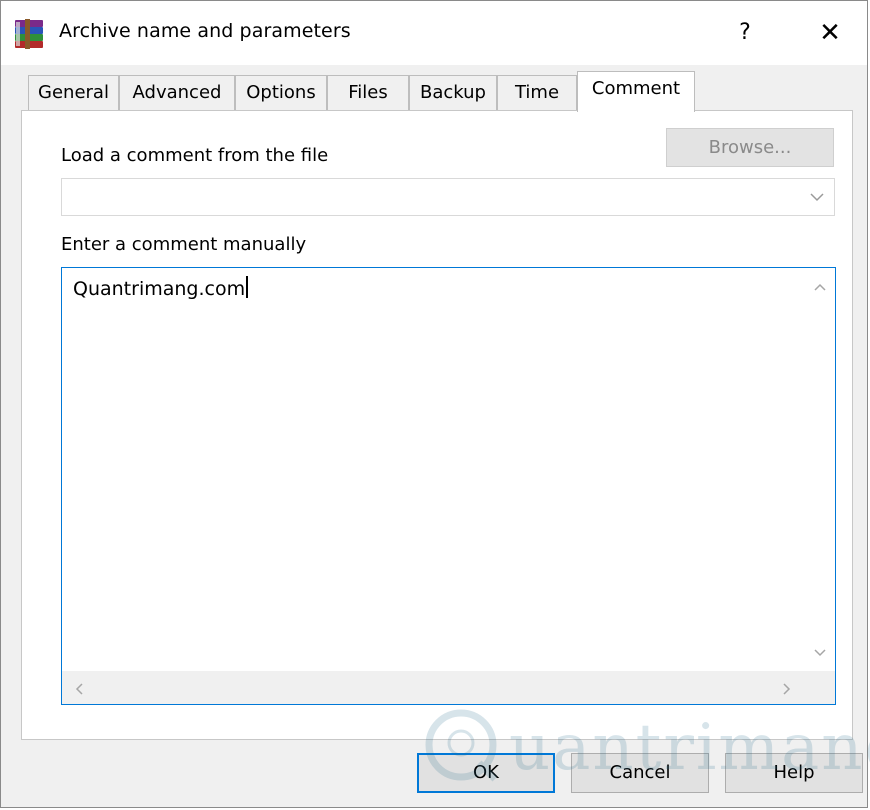 The height and width of the screenshot is (810, 870). What do you see at coordinates (281, 92) in the screenshot?
I see `tab-options: Options` at bounding box center [281, 92].